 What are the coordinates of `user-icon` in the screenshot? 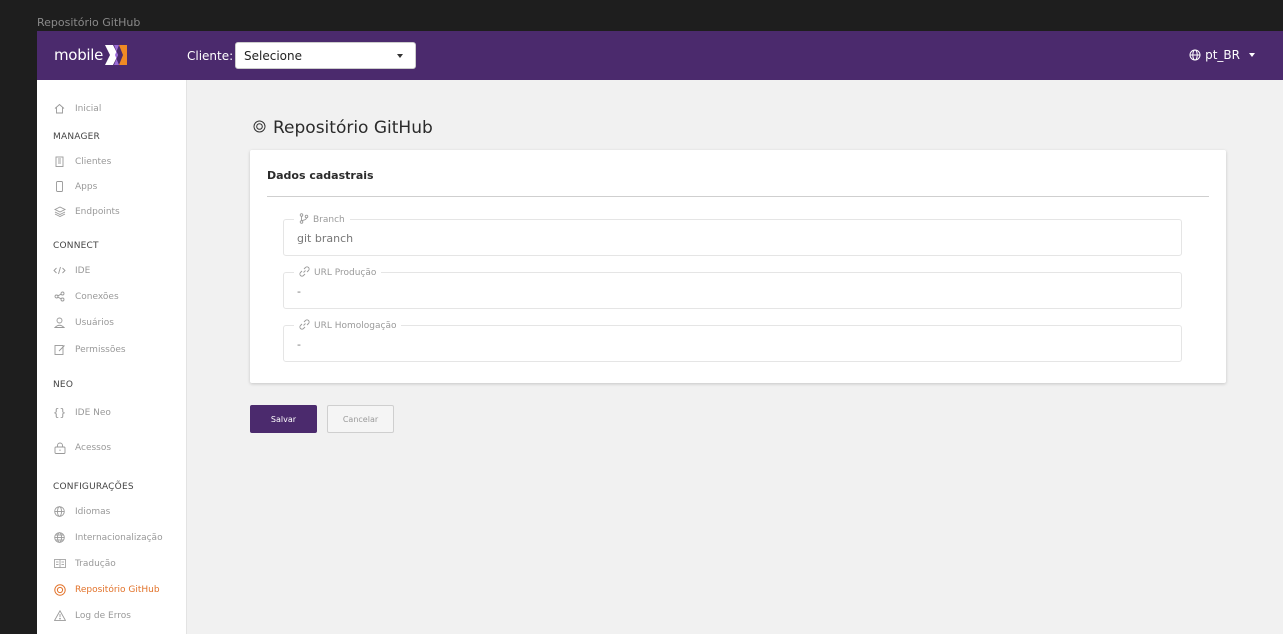 It's located at (59, 322).